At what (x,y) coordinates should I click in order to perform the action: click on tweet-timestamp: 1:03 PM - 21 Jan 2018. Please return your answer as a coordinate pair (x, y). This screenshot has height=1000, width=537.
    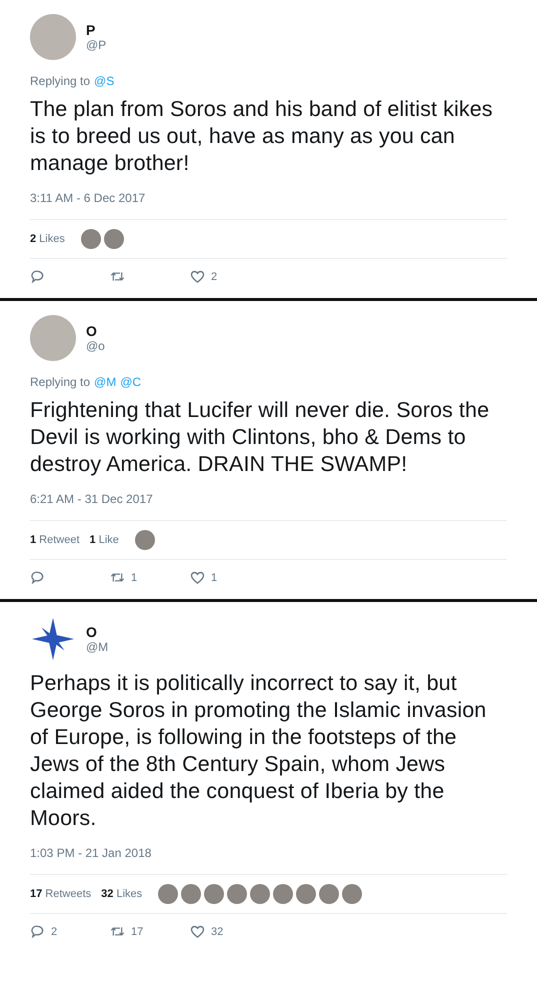
    Looking at the image, I should click on (91, 853).